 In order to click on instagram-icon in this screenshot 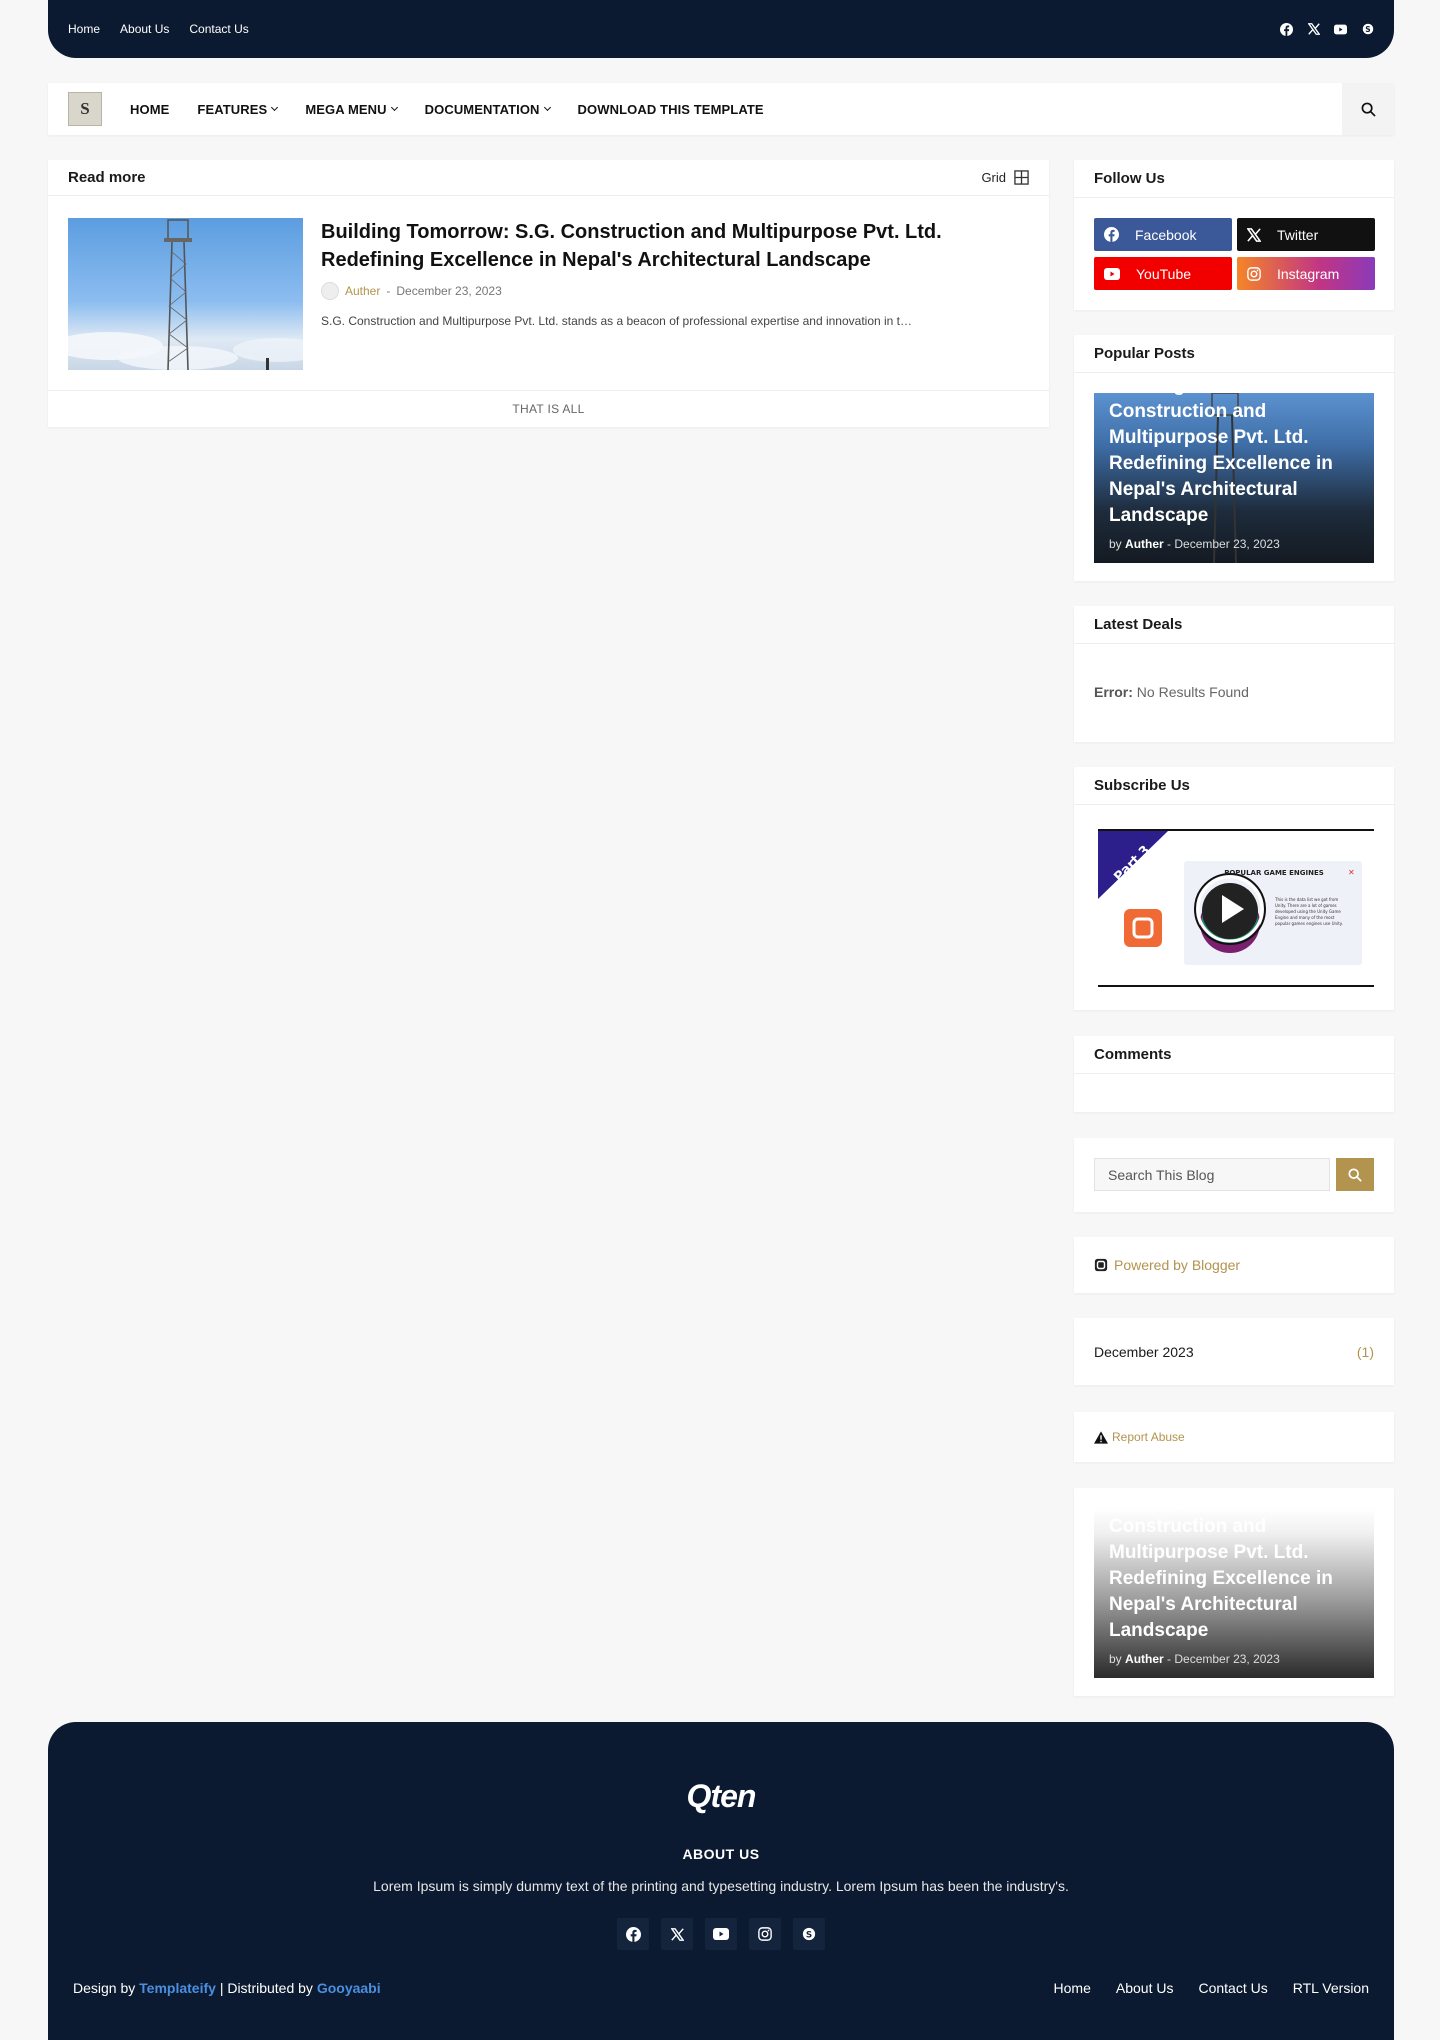, I will do `click(765, 1934)`.